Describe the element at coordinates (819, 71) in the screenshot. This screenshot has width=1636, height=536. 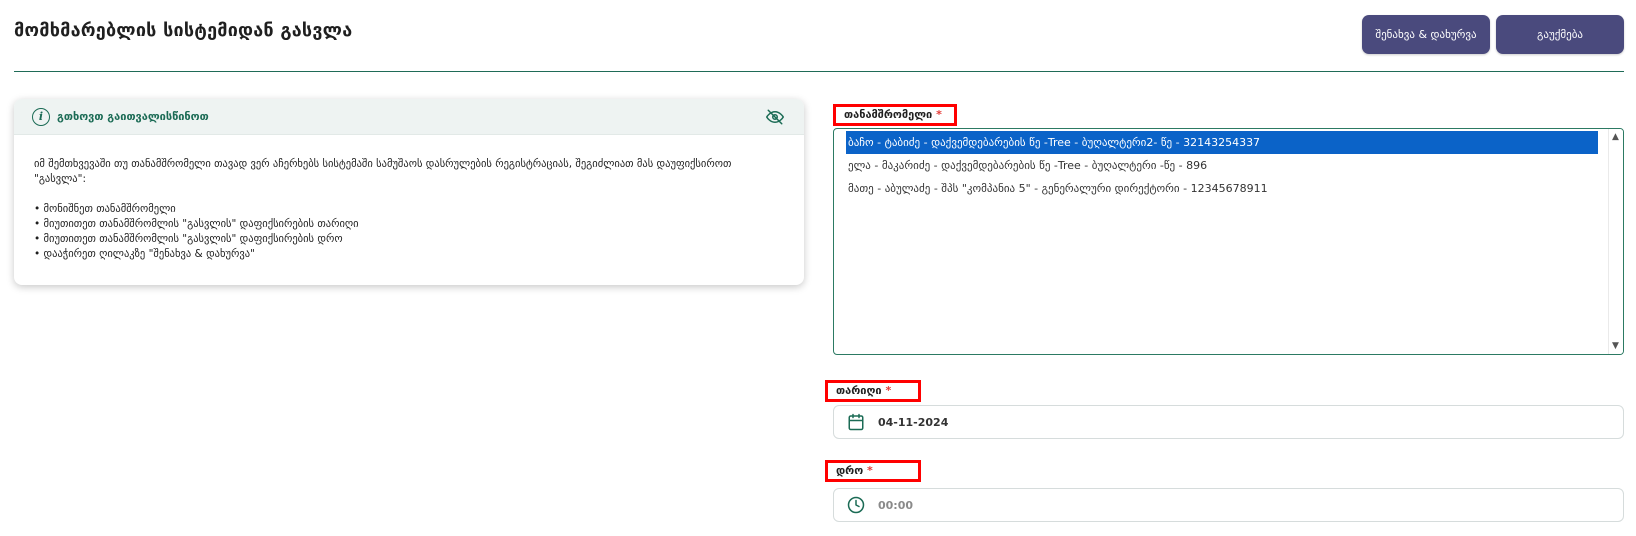
I see `header-divider` at that location.